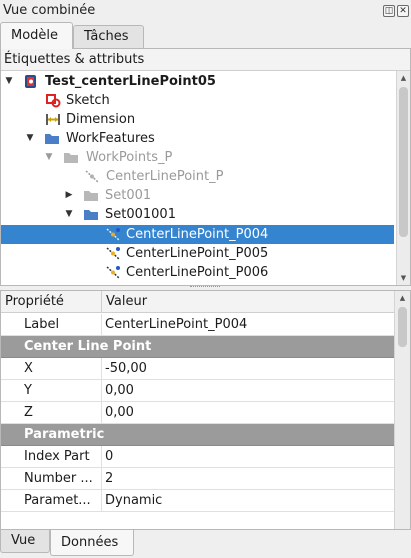 The width and height of the screenshot is (411, 558). I want to click on tree-item-workfeatures: ▼ WorkFeatures, so click(197, 138).